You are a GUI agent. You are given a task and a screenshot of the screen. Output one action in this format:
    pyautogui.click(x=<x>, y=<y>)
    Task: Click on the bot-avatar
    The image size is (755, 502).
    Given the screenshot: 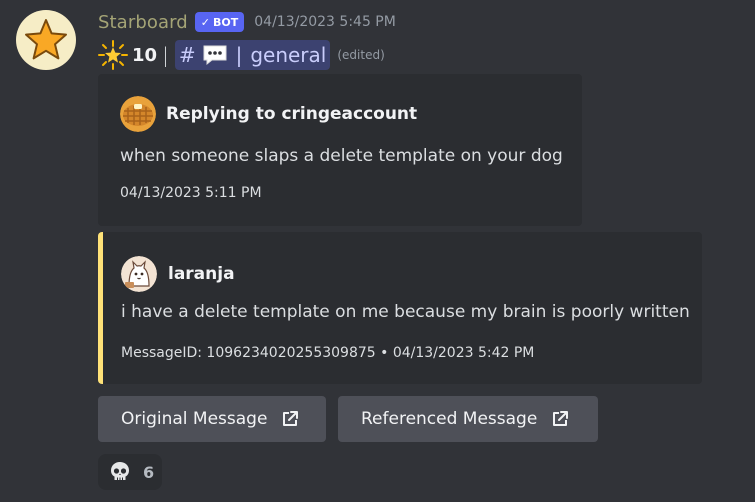 What is the action you would take?
    pyautogui.click(x=46, y=40)
    